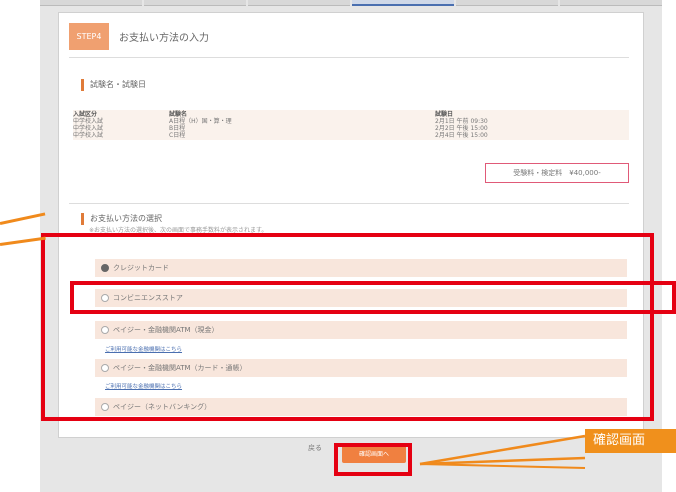 The image size is (676, 492). Describe the element at coordinates (461, 121) in the screenshot. I see `table-cell: 2月1日 午前 09:30` at that location.